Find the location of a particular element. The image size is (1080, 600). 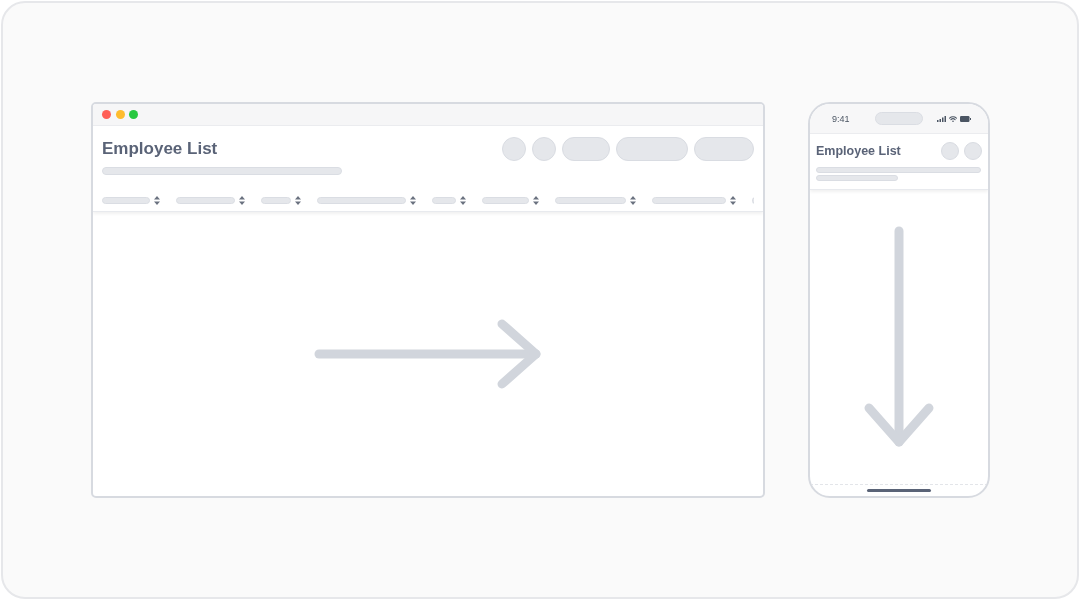

battery-icon is located at coordinates (965, 118).